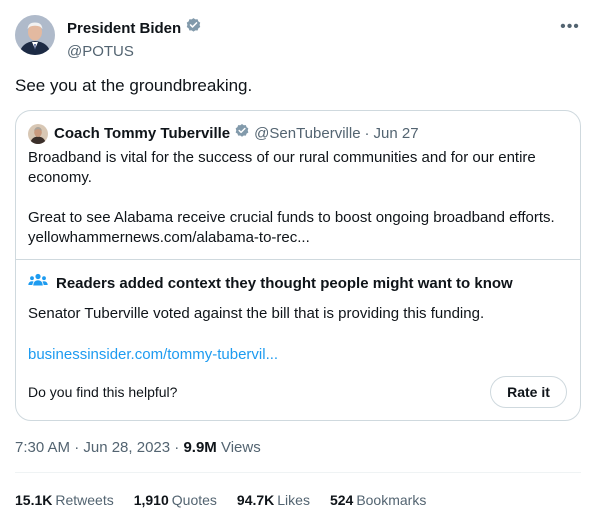 This screenshot has height=524, width=596. Describe the element at coordinates (99, 447) in the screenshot. I see `timestamp: 7:30 AM · Jun 28, 2023 ·` at that location.